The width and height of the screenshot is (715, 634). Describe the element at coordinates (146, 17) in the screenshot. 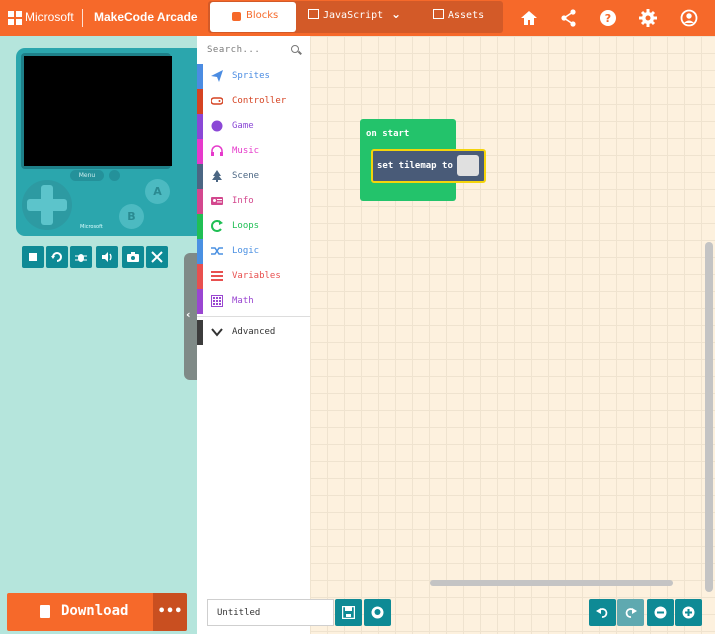

I see `app-title: MakeCode Arcade` at that location.